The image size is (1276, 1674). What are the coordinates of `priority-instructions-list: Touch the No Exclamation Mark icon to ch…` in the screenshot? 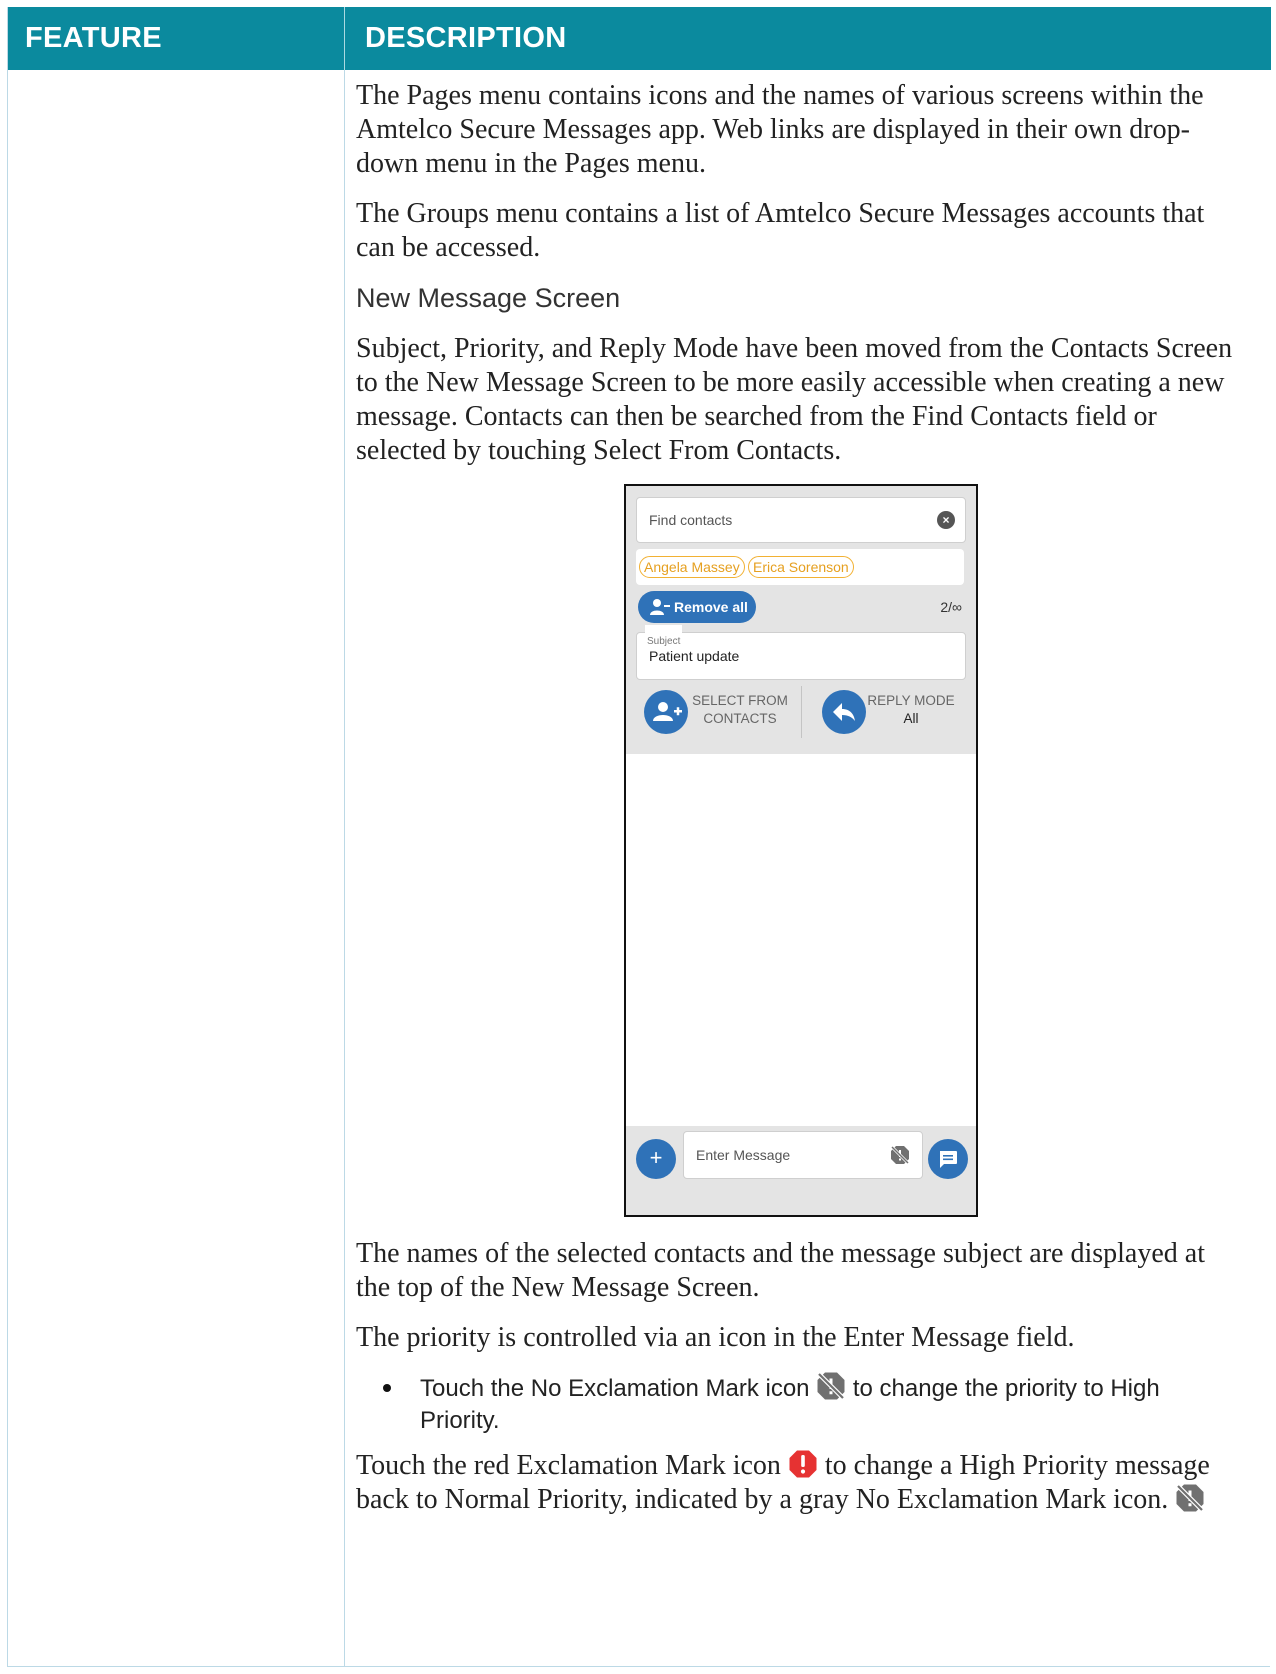 It's located at (796, 1404).